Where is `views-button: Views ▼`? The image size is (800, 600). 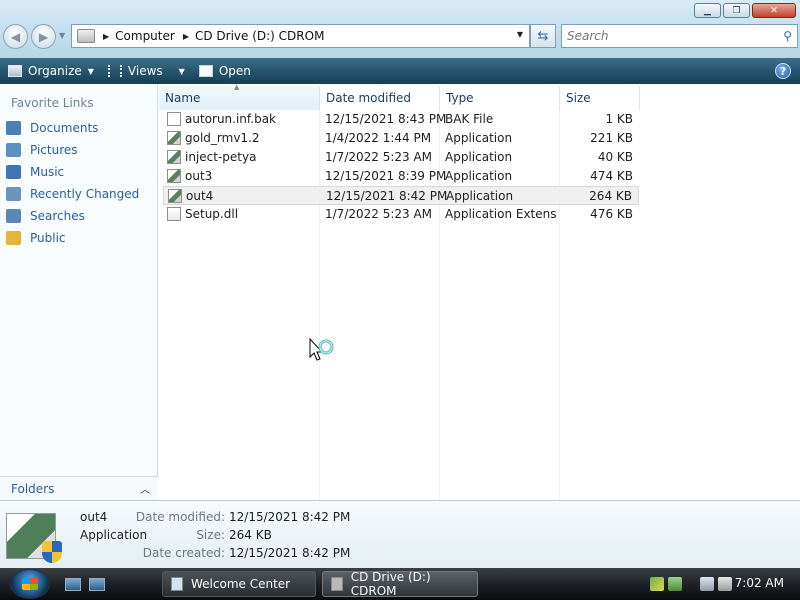 views-button: Views ▼ is located at coordinates (146, 71).